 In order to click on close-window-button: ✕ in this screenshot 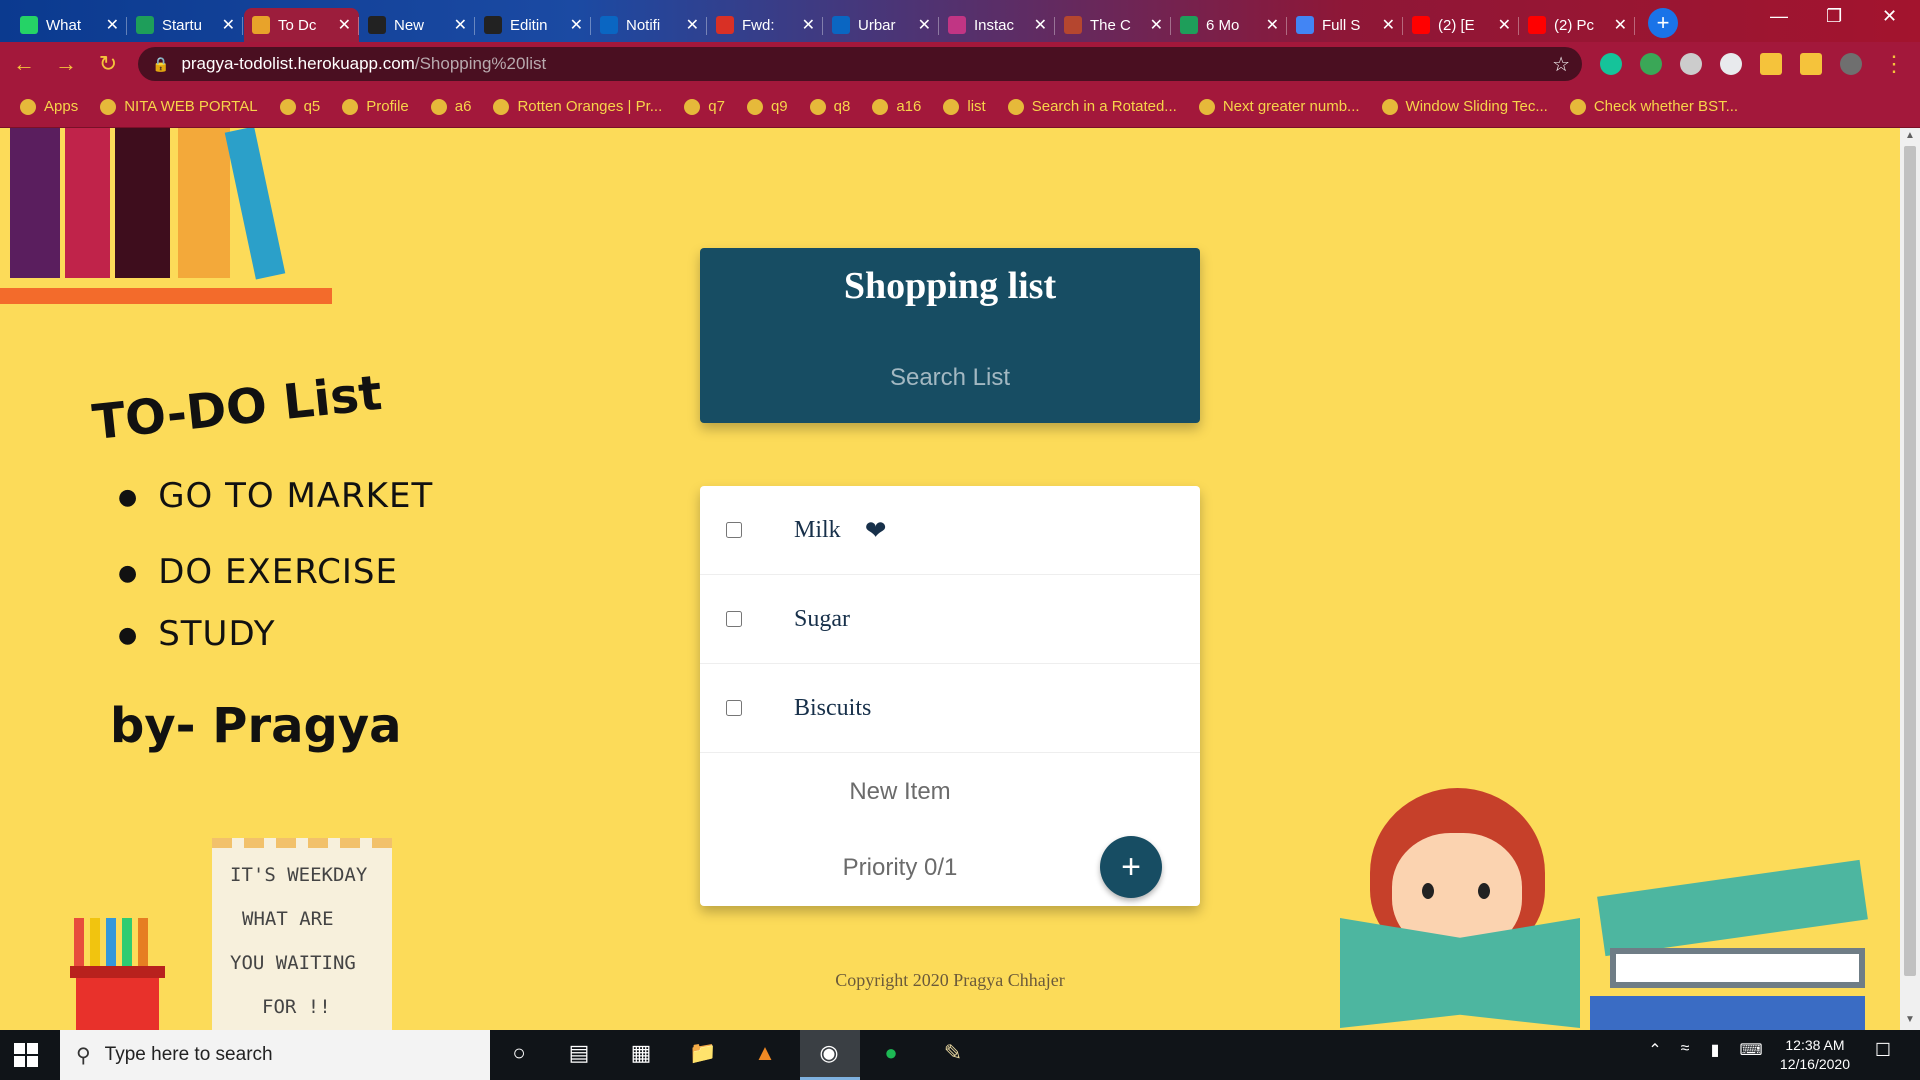, I will do `click(1889, 16)`.